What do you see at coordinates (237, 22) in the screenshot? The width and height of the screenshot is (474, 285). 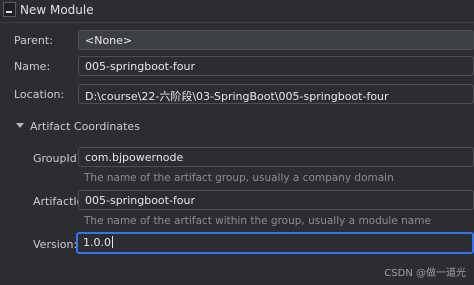 I see `title-divider` at bounding box center [237, 22].